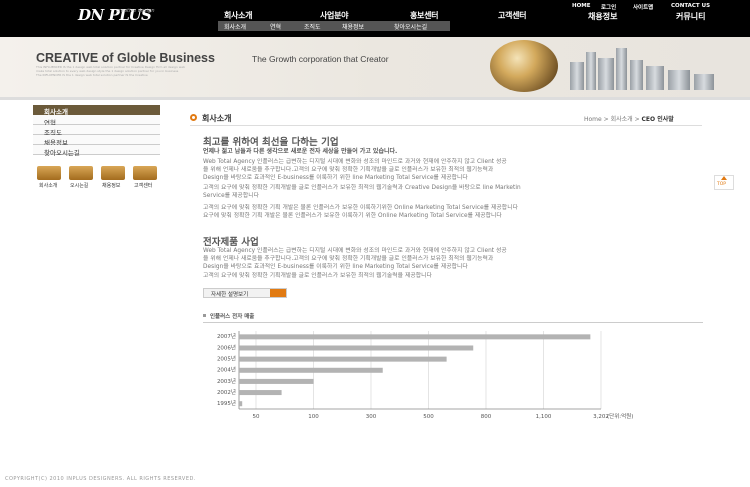  What do you see at coordinates (49, 173) in the screenshot?
I see `quick-company-icon` at bounding box center [49, 173].